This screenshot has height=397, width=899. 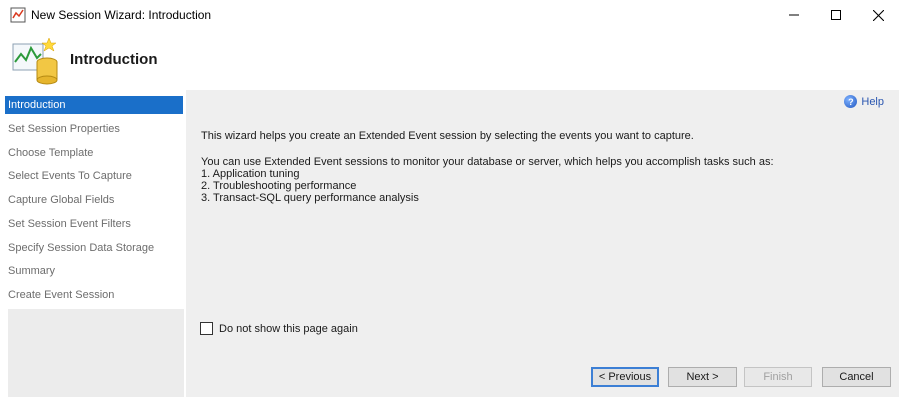 I want to click on finish-button: Finish, so click(x=778, y=377).